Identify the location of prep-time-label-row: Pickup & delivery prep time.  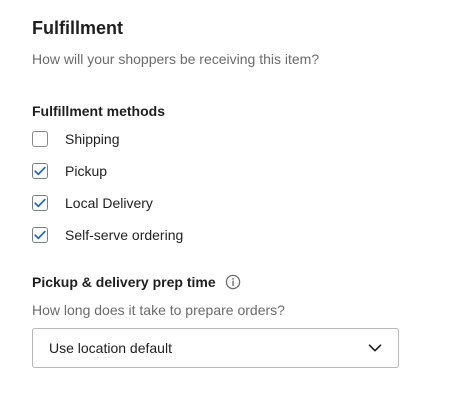
(136, 282).